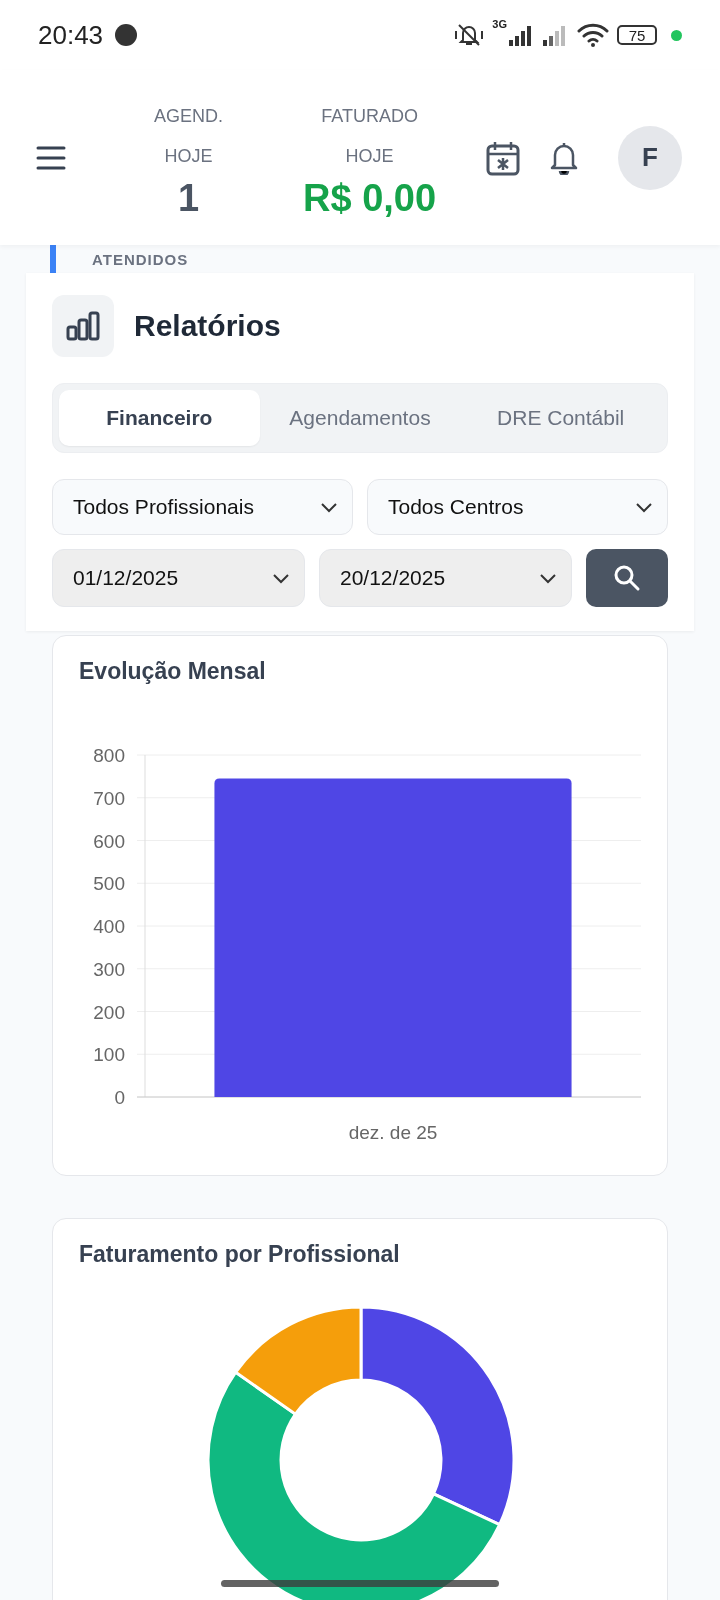 The height and width of the screenshot is (1600, 720). Describe the element at coordinates (109, 1055) in the screenshot. I see `axis-tick-label: 100` at that location.